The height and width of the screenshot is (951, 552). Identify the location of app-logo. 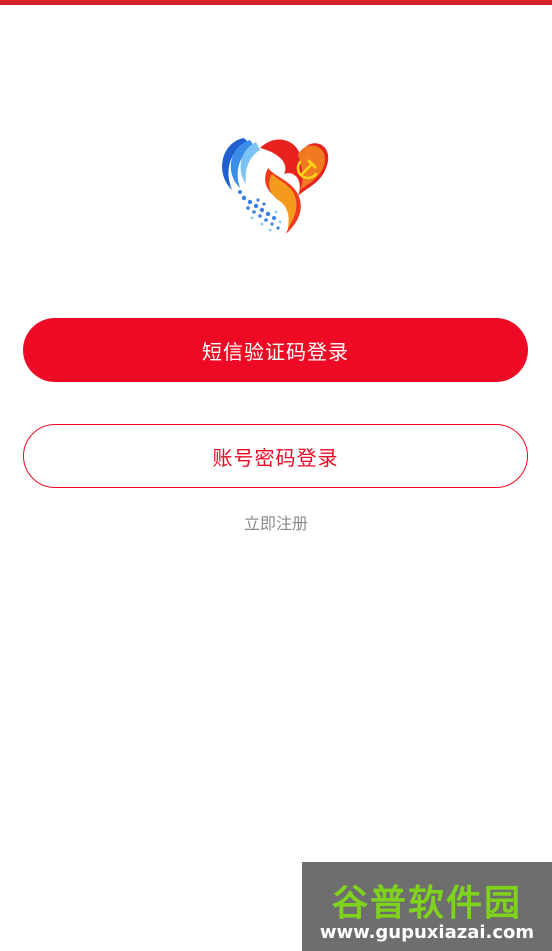
(274, 180).